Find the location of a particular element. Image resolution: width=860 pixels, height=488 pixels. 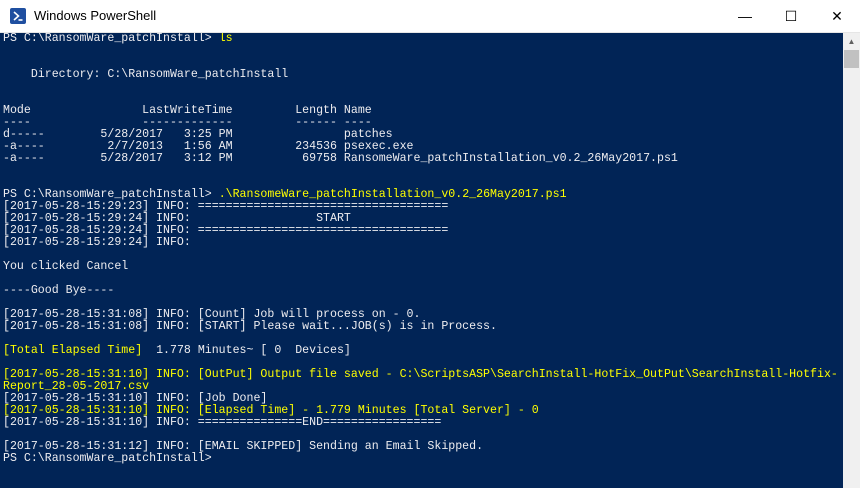

console-highlight-text: [Total Elapsed Time] is located at coordinates (73, 350).